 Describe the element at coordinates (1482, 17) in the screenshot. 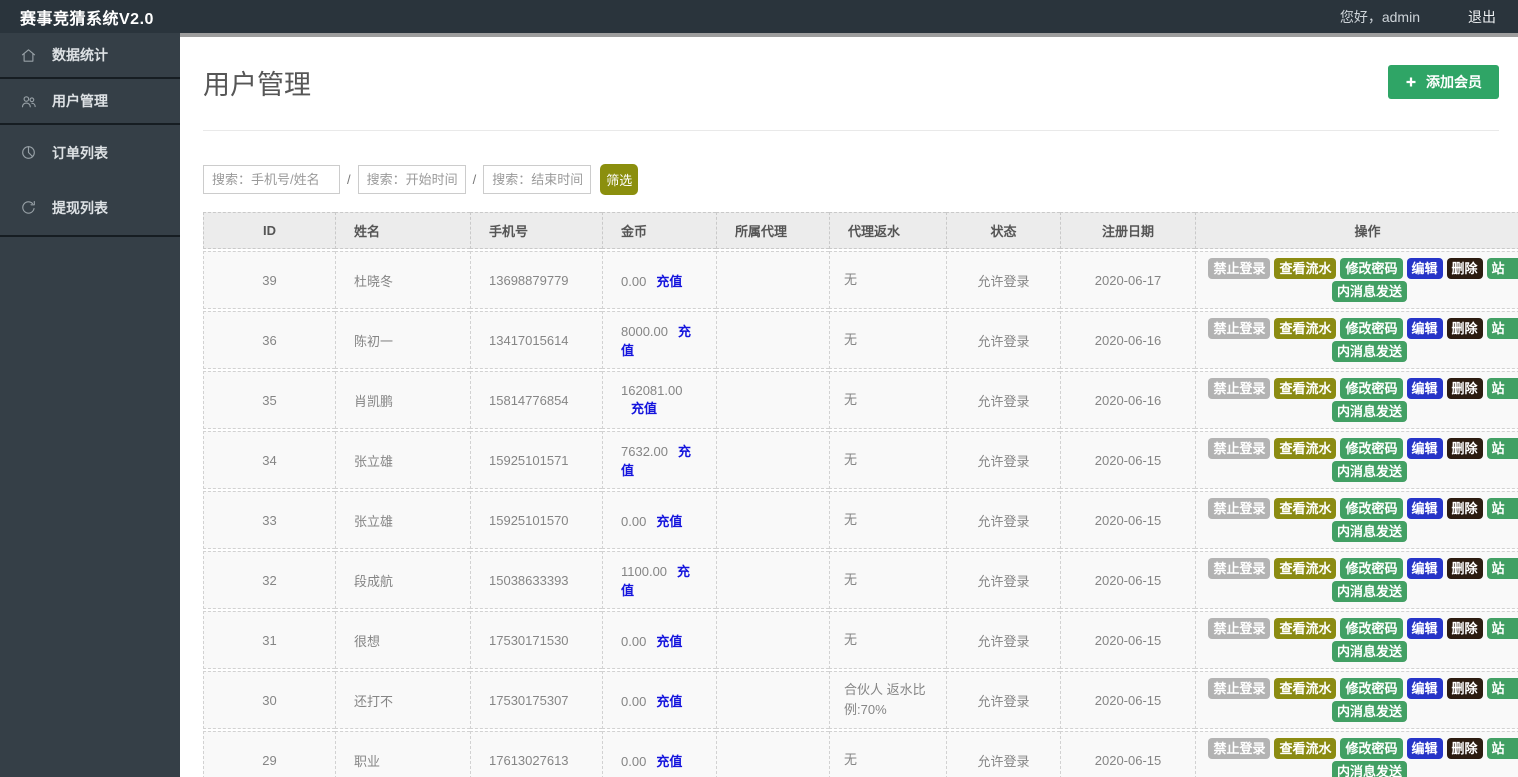

I see `logout-button: 退出` at that location.